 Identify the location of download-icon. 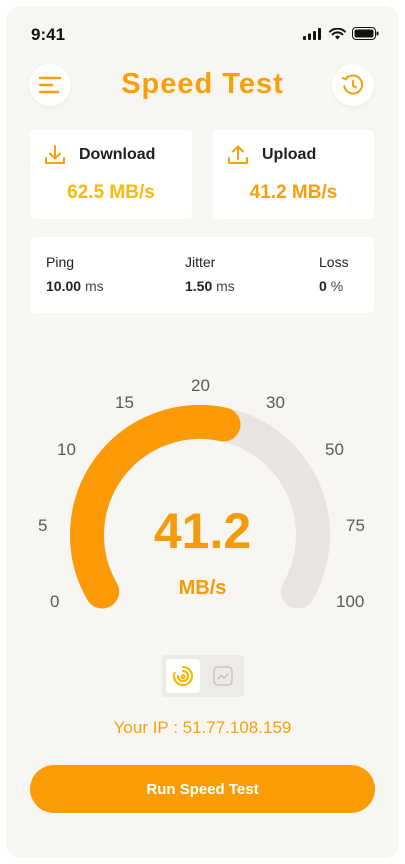
(55, 154).